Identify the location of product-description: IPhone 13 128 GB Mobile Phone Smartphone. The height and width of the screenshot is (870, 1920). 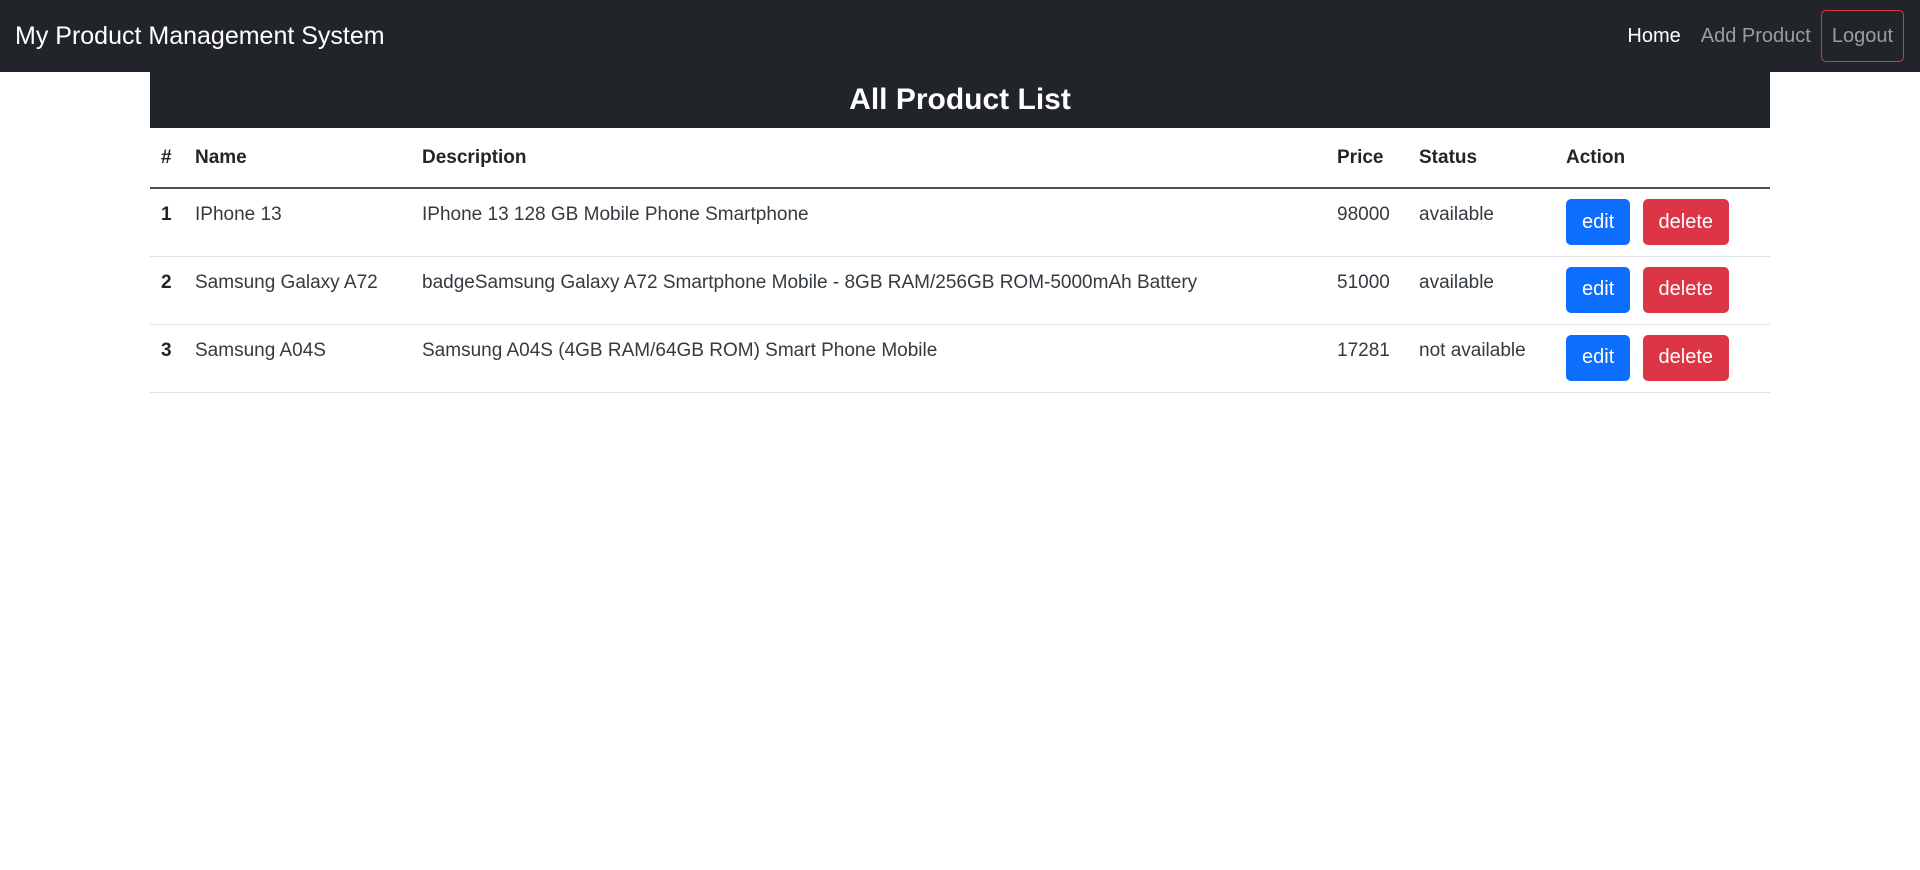
(868, 222).